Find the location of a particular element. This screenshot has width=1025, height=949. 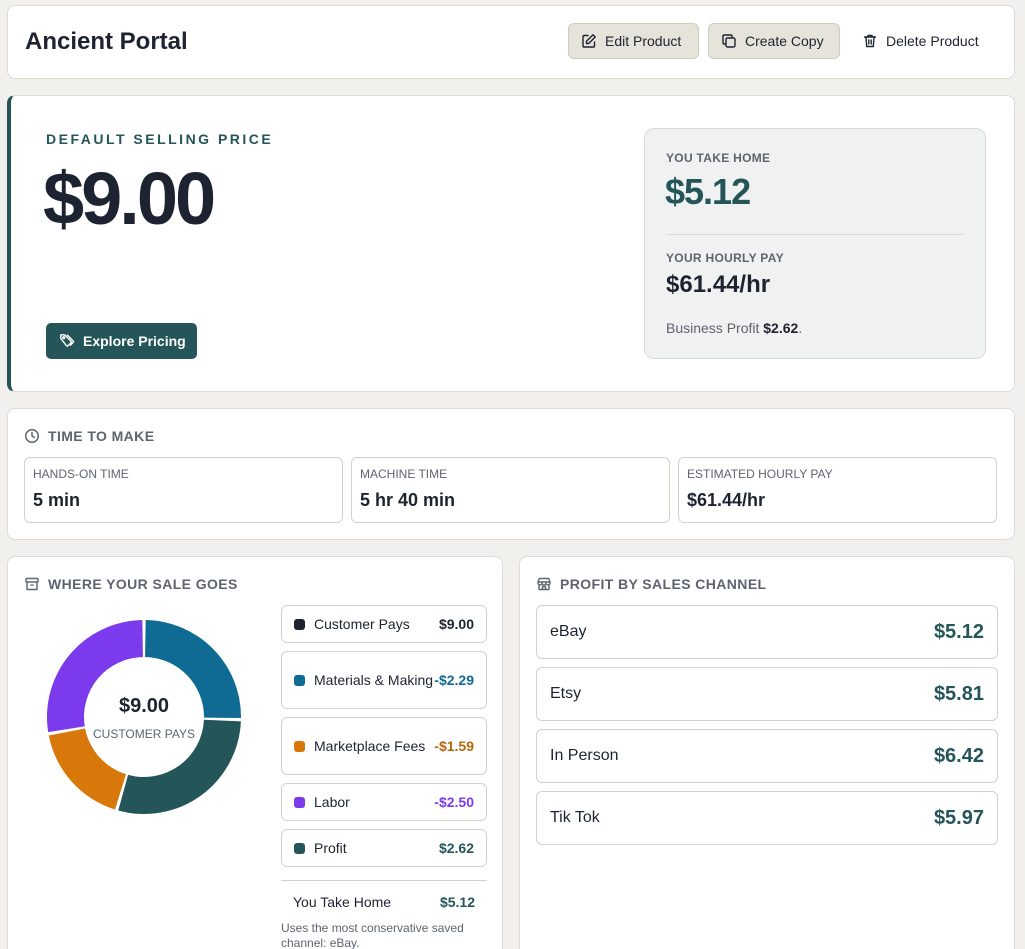

legend-amount: -$2.29 is located at coordinates (454, 680).